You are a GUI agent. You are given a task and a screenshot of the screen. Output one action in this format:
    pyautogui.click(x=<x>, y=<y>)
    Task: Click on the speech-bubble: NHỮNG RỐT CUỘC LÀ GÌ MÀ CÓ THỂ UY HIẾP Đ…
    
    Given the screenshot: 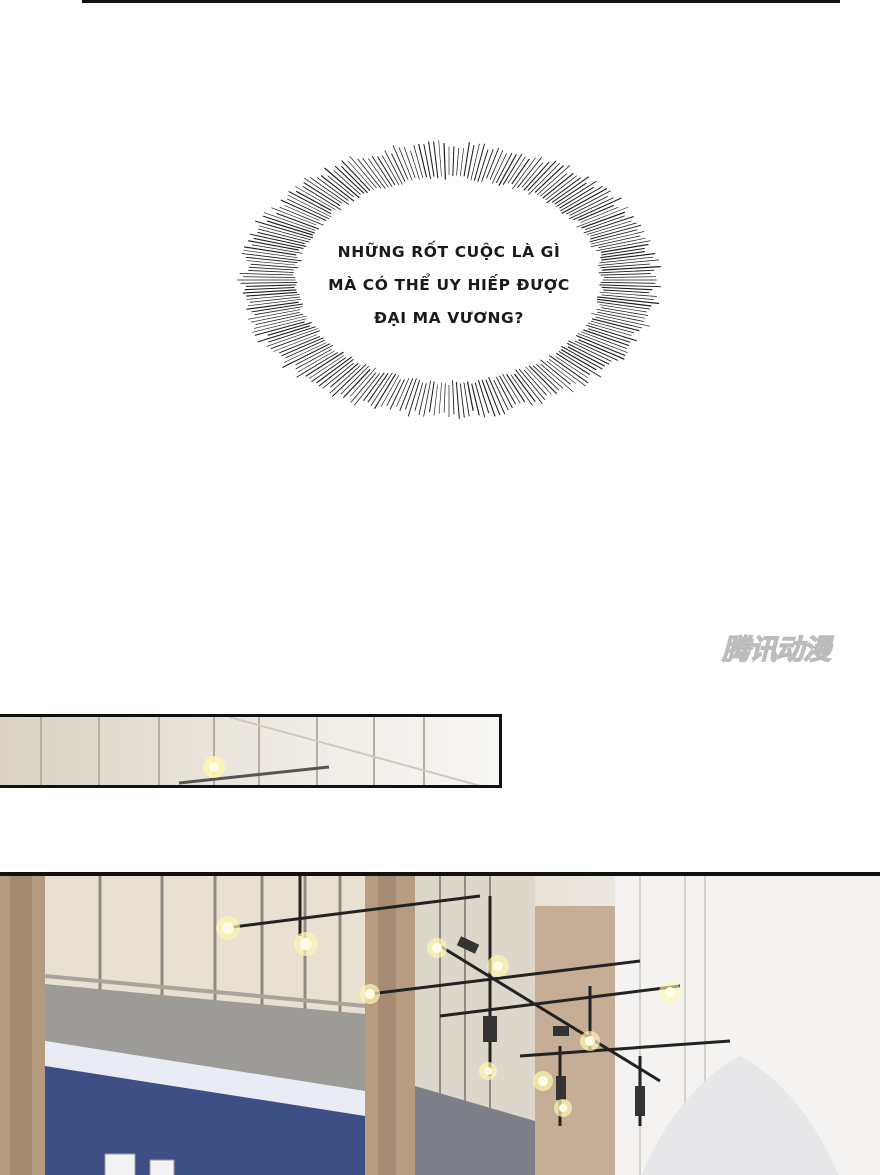 What is the action you would take?
    pyautogui.click(x=449, y=280)
    